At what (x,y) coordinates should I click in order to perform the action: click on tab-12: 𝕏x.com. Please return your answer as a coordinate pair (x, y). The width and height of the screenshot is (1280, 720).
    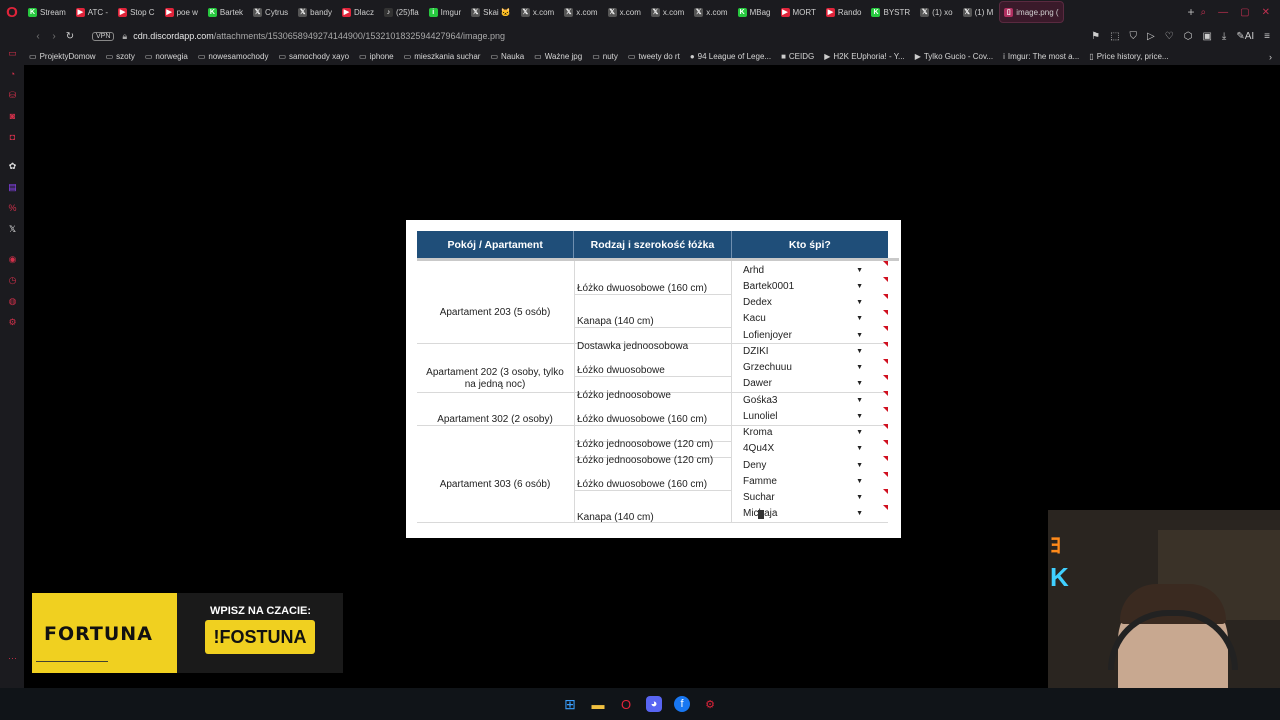
    Looking at the image, I should click on (580, 12).